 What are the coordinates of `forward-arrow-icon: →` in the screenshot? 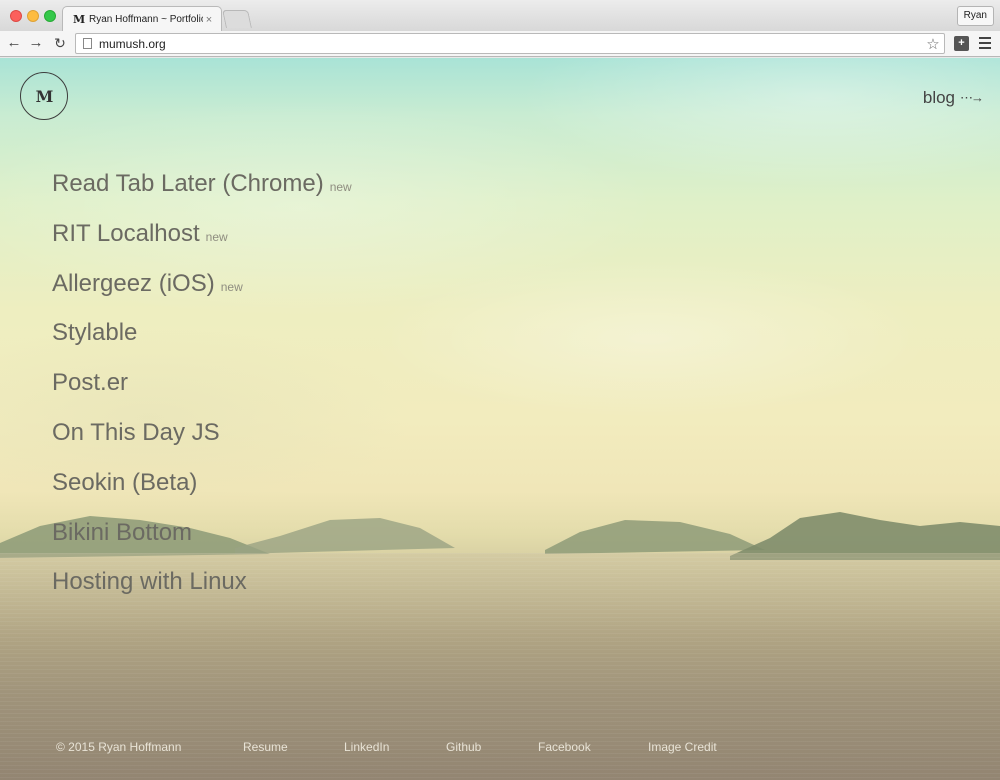 It's located at (36, 43).